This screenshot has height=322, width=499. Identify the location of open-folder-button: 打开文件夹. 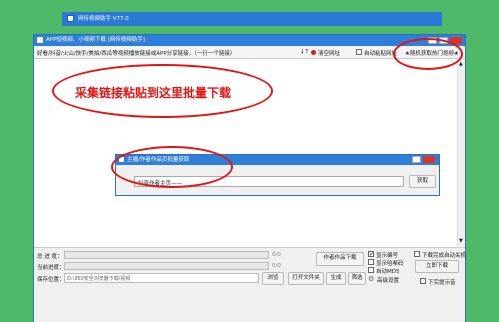
(306, 278).